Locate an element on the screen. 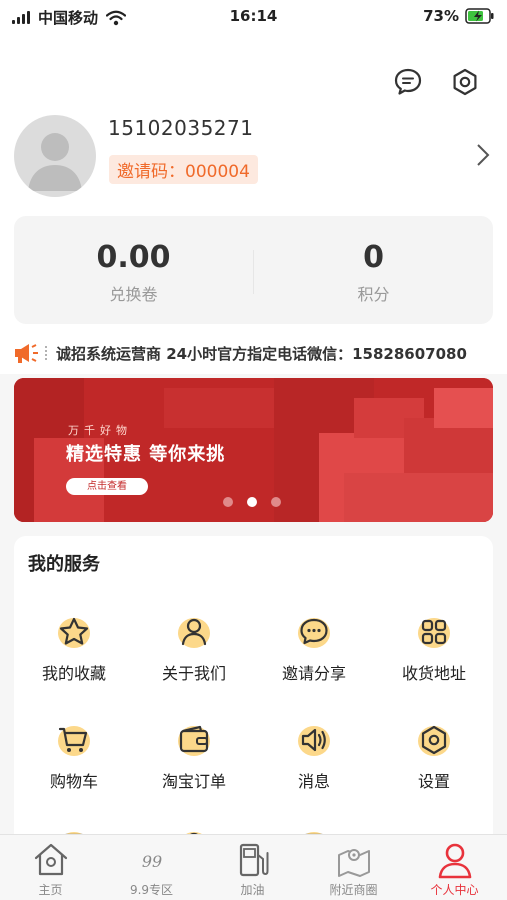 Image resolution: width=507 pixels, height=900 pixels. battery-group: 73% is located at coordinates (459, 16).